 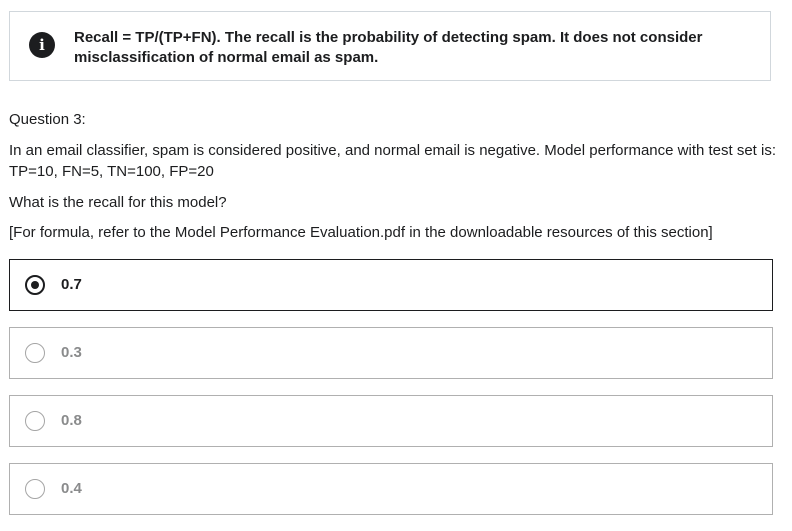 What do you see at coordinates (71, 352) in the screenshot?
I see `answer-option-label: 0.3` at bounding box center [71, 352].